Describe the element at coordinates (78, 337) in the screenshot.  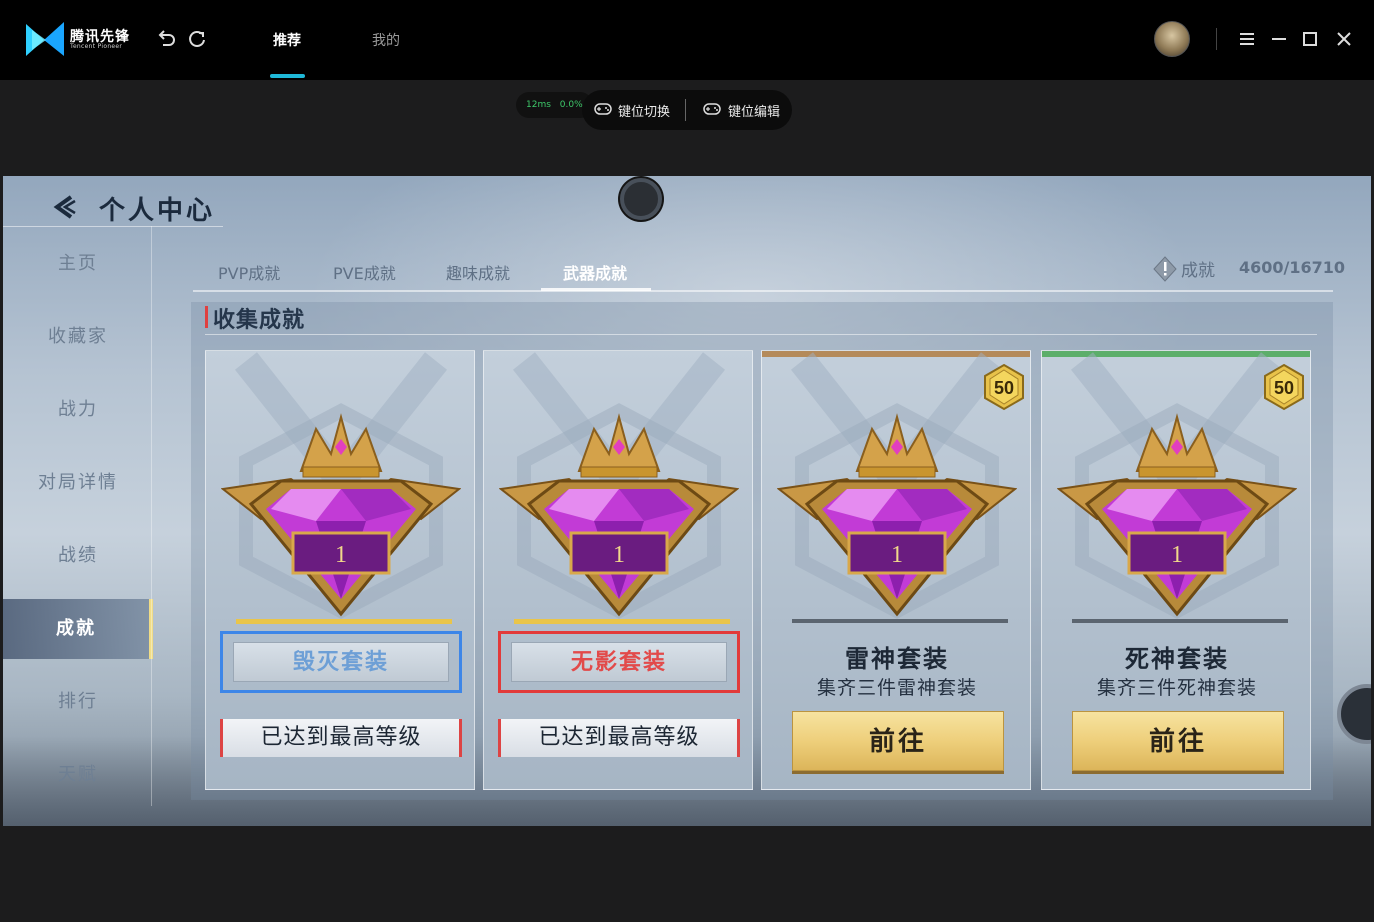
I see `side-item-collector: 收藏家` at that location.